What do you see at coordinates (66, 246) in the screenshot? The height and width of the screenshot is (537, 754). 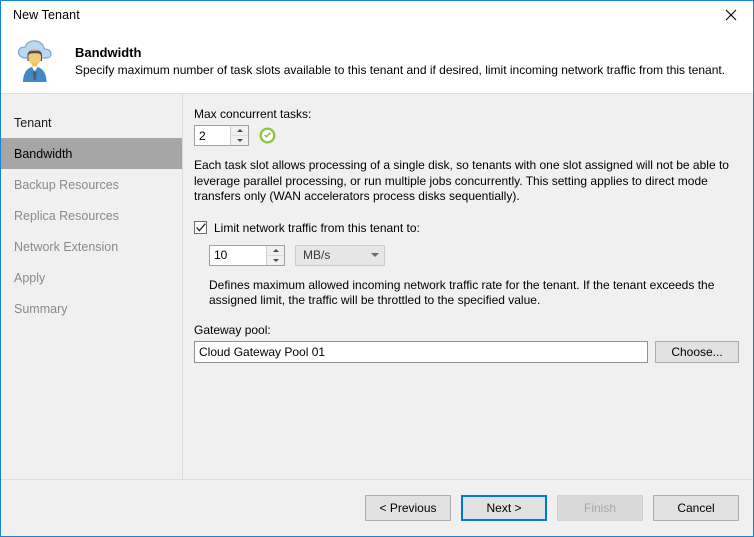 I see `sidebar-item-label: Network Extension` at bounding box center [66, 246].